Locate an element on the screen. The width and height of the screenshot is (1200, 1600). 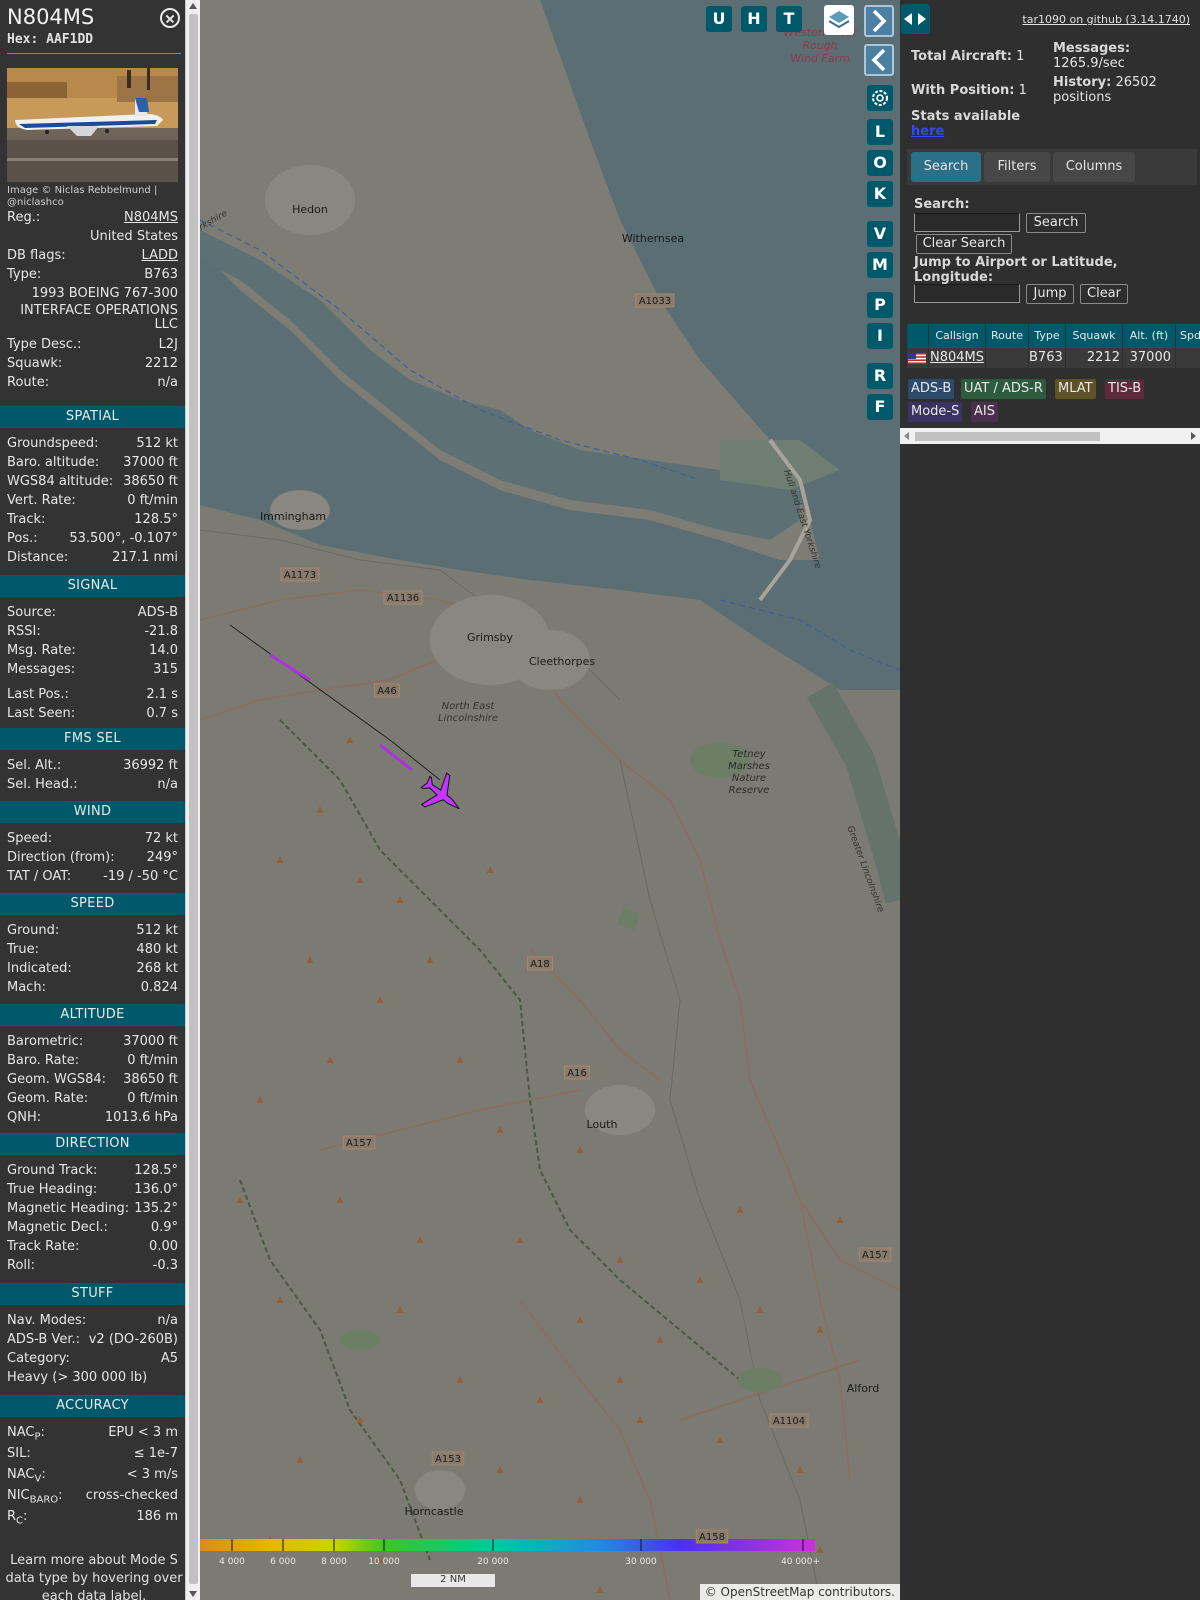
info-label: Track Rate: is located at coordinates (43, 1246).